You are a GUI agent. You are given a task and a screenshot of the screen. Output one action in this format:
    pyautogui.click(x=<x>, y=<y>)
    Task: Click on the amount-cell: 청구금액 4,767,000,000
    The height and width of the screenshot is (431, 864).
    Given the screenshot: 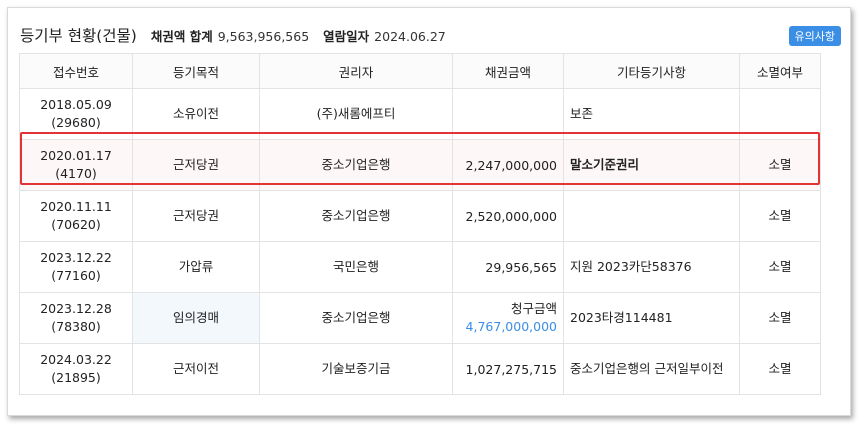 What is the action you would take?
    pyautogui.click(x=508, y=318)
    